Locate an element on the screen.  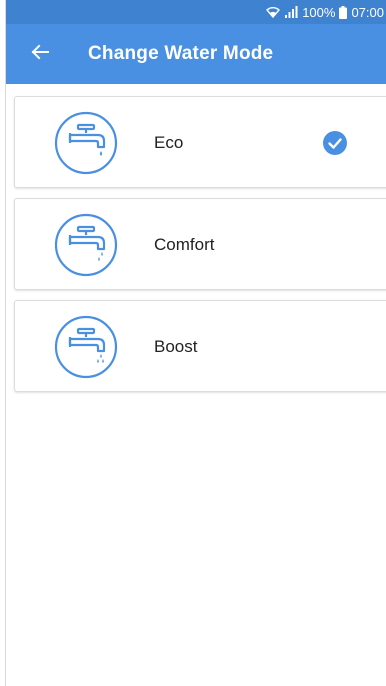
faucet-boost-icon is located at coordinates (86, 347).